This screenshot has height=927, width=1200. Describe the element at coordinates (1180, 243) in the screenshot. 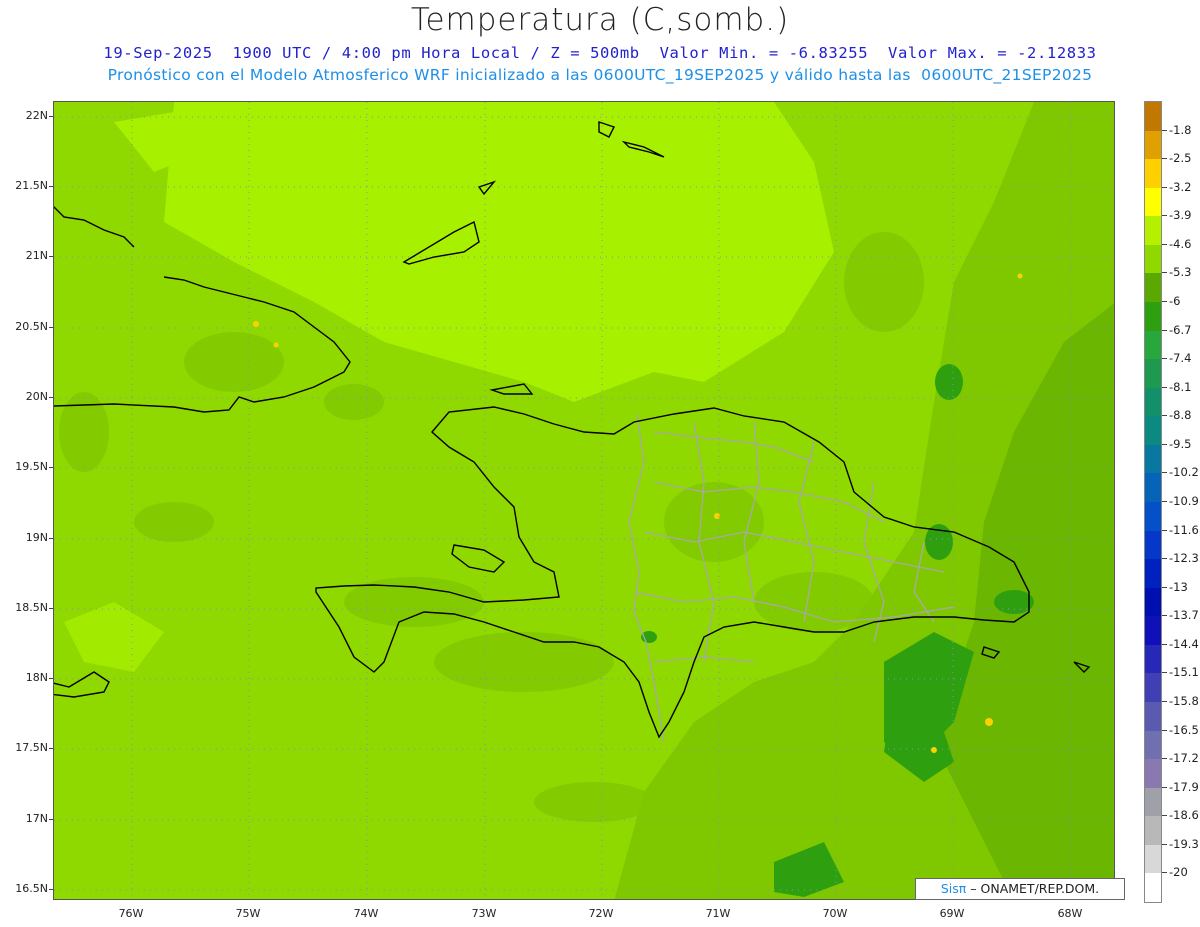

I see `colorbar-label: -4.6` at that location.